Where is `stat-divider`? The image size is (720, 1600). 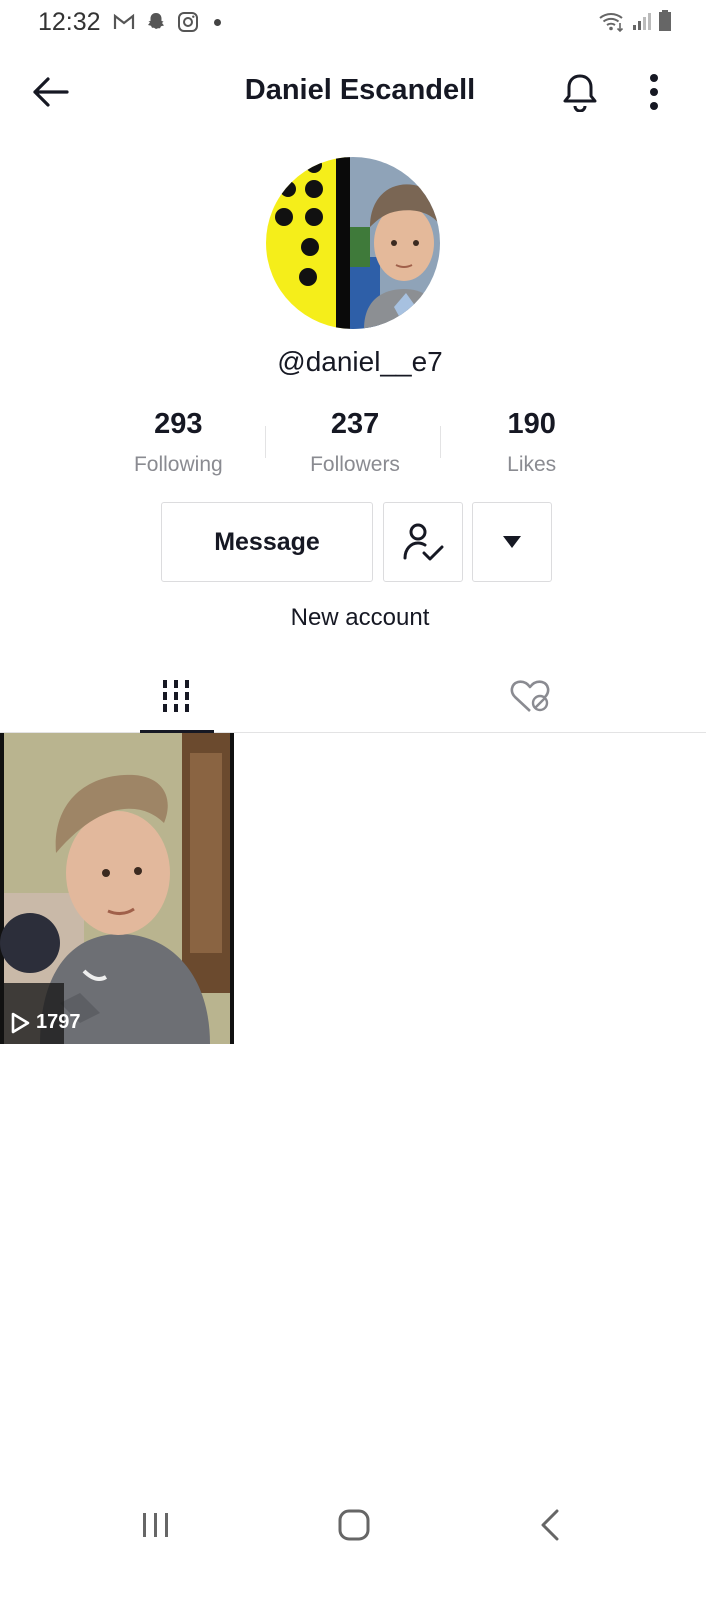
stat-divider is located at coordinates (440, 442).